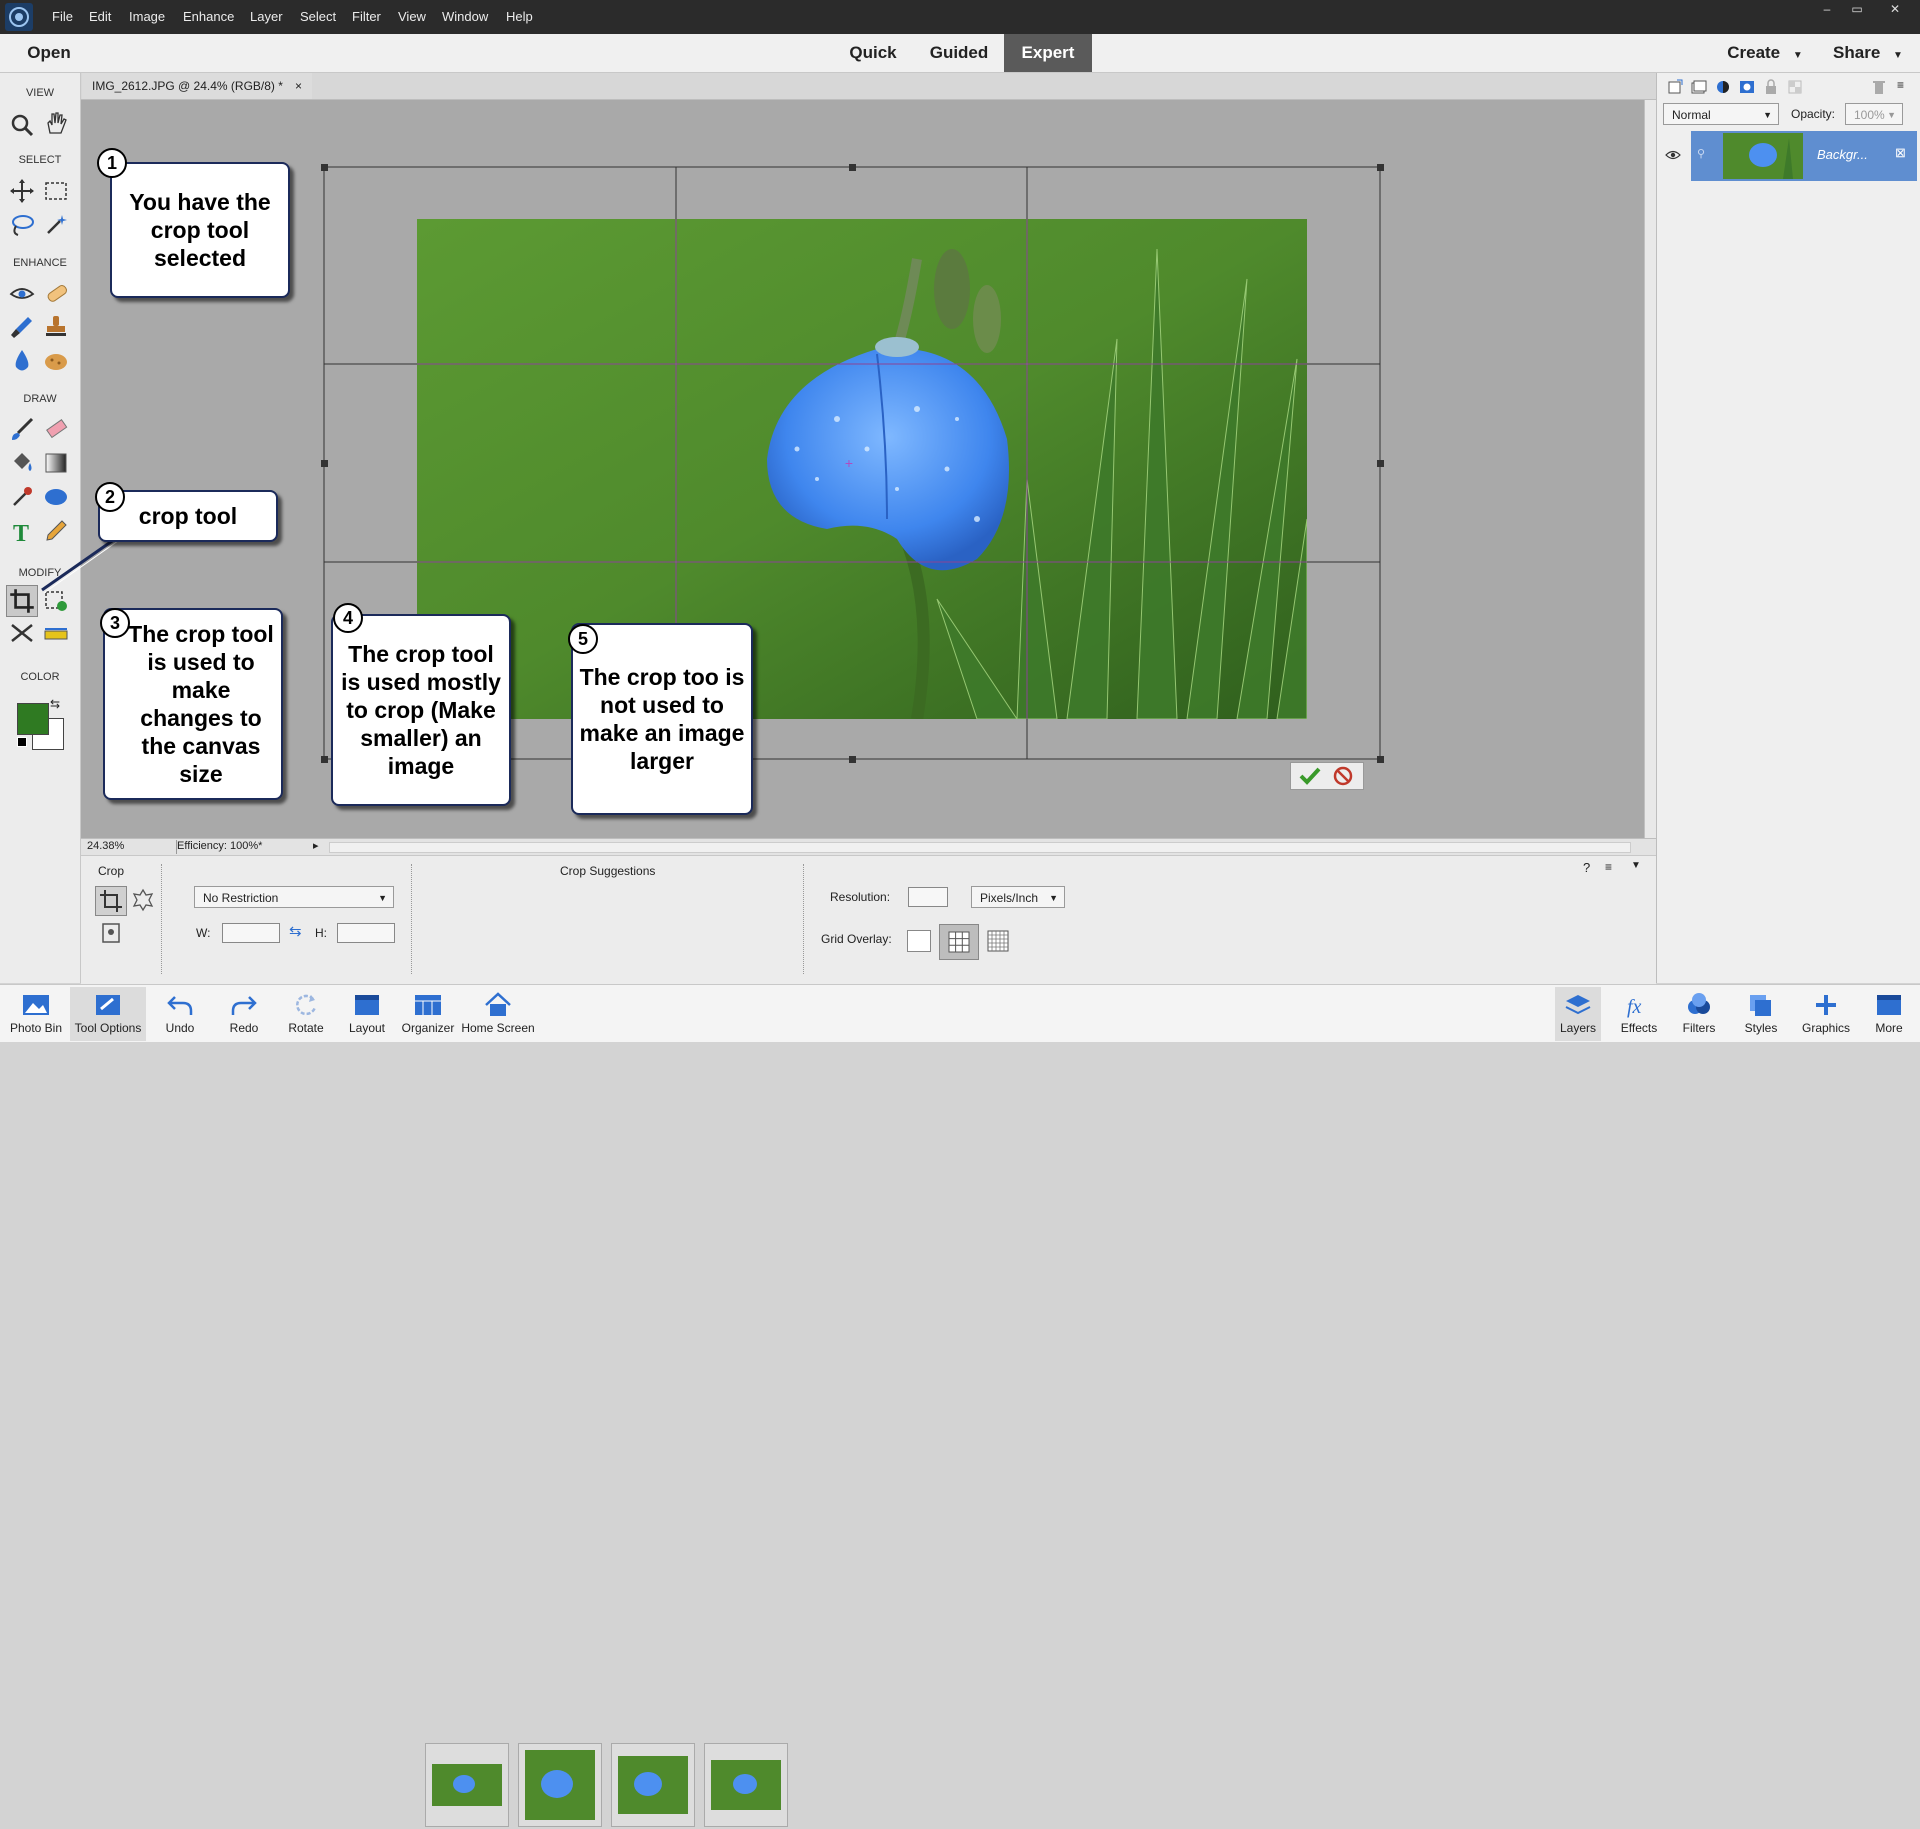 The width and height of the screenshot is (1920, 1829). I want to click on menu-select: Select, so click(318, 16).